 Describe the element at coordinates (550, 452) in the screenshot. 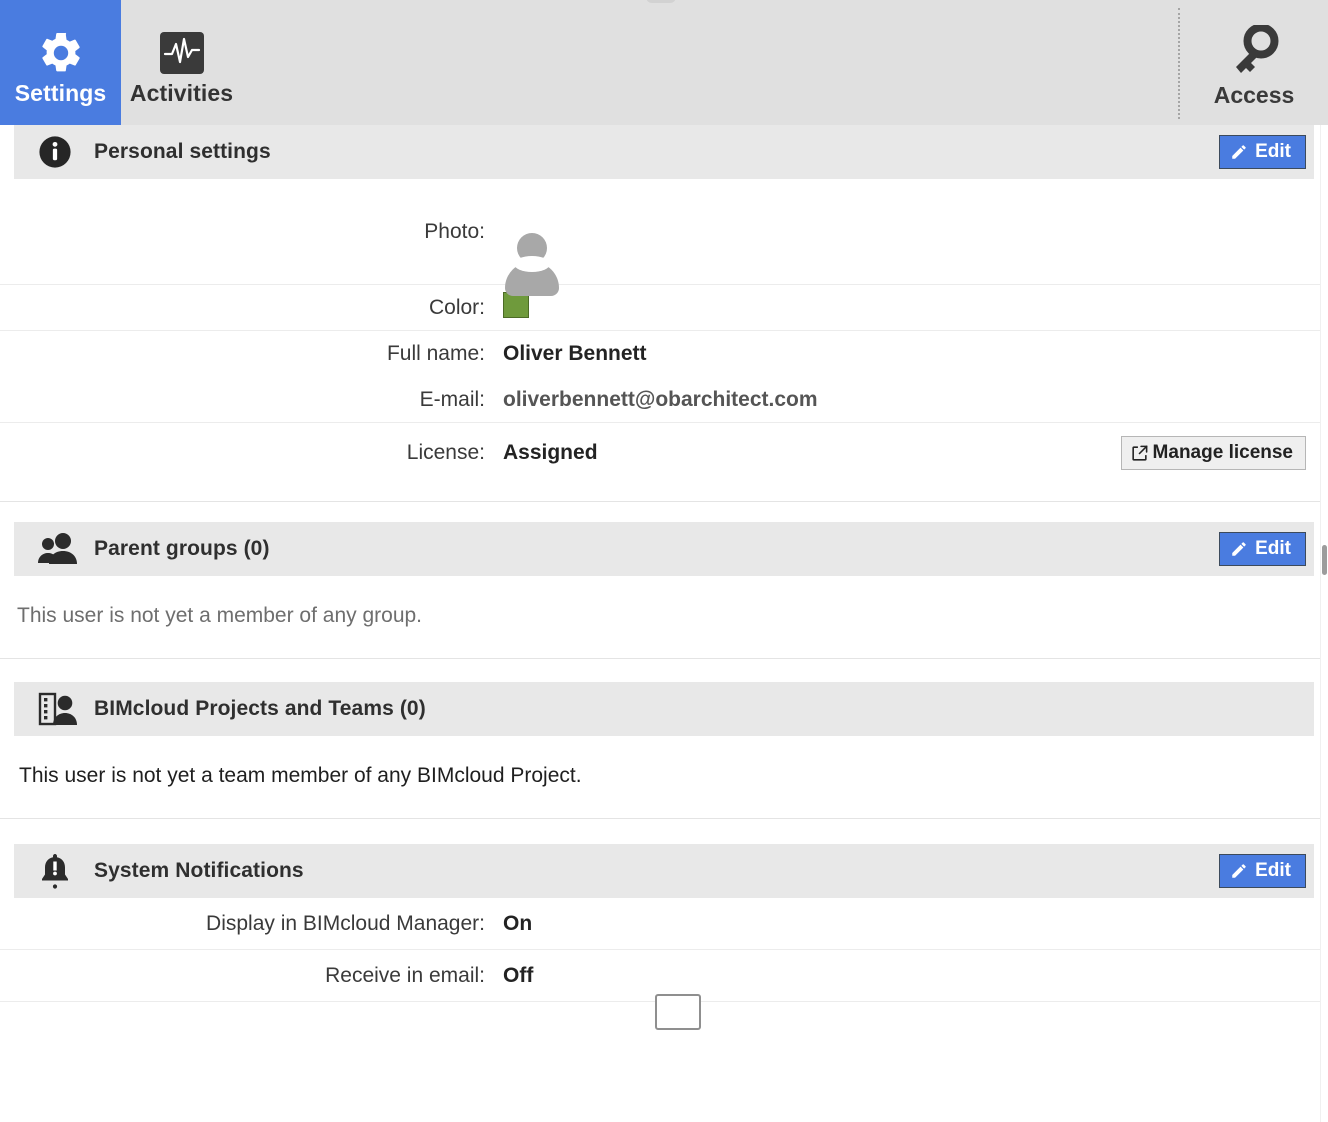

I see `license-value: Assigned` at that location.